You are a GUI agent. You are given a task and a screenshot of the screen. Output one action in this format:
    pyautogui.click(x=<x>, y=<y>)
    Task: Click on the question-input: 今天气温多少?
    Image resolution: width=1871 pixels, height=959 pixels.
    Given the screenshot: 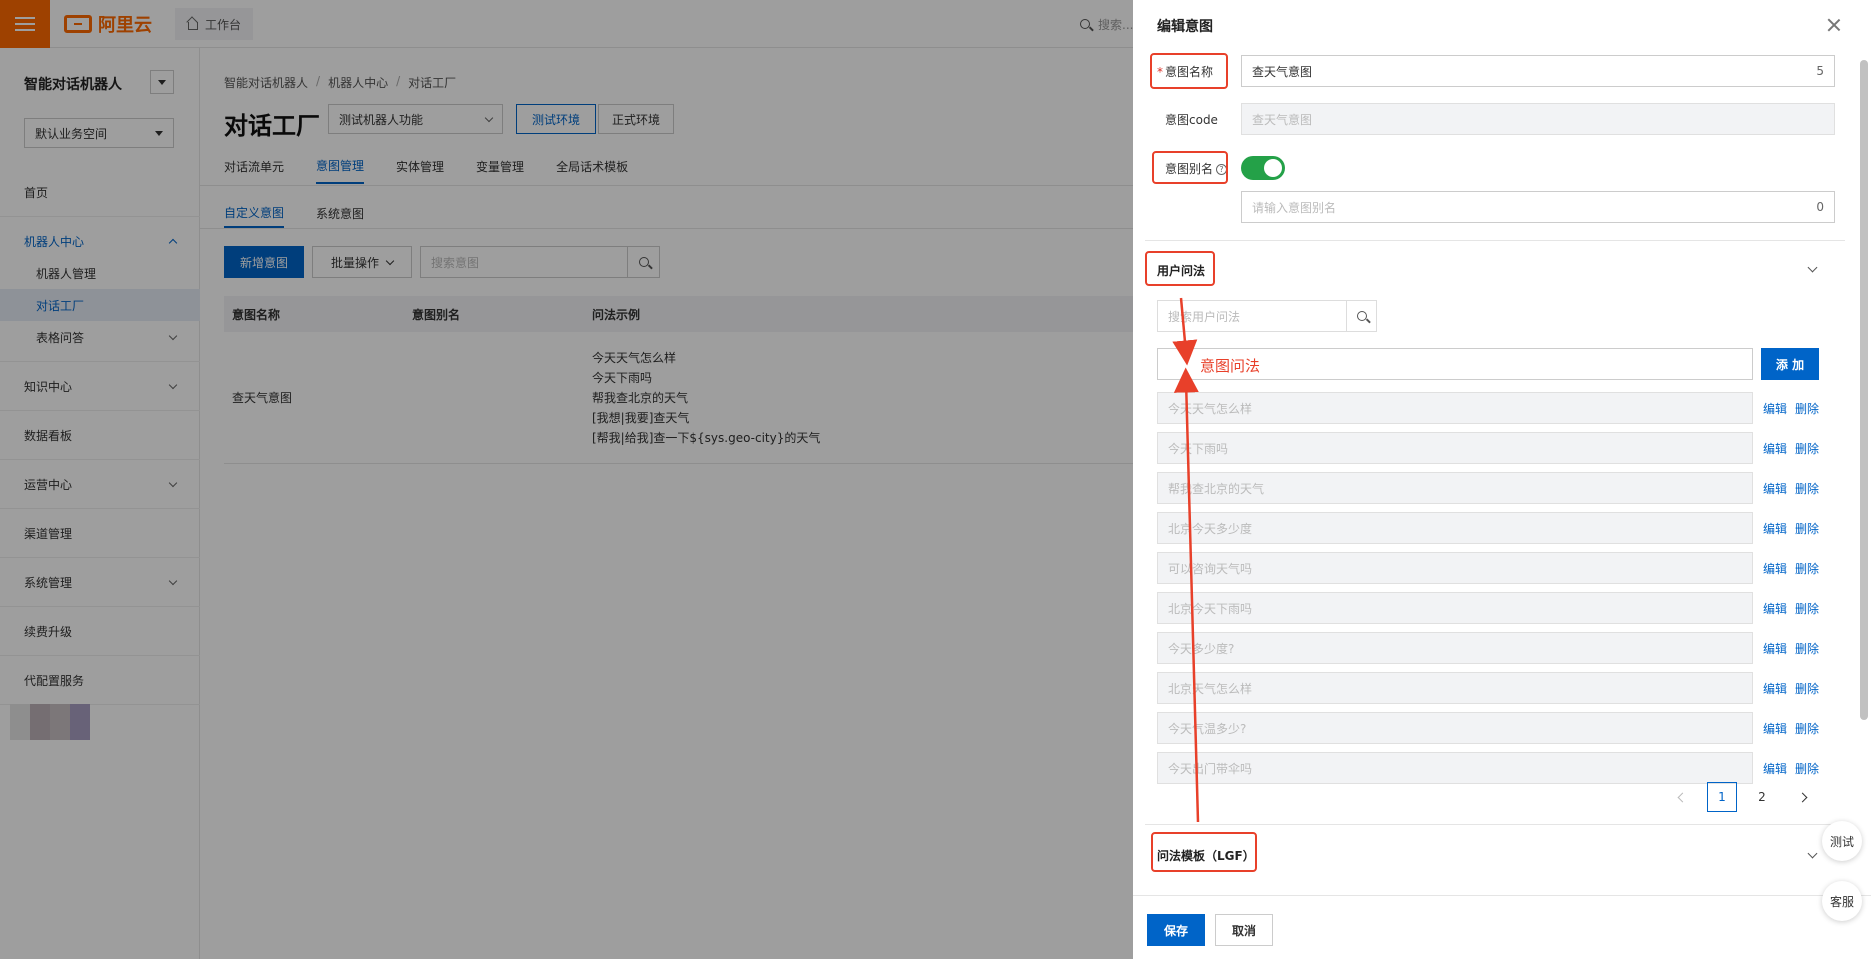 What is the action you would take?
    pyautogui.click(x=1455, y=728)
    